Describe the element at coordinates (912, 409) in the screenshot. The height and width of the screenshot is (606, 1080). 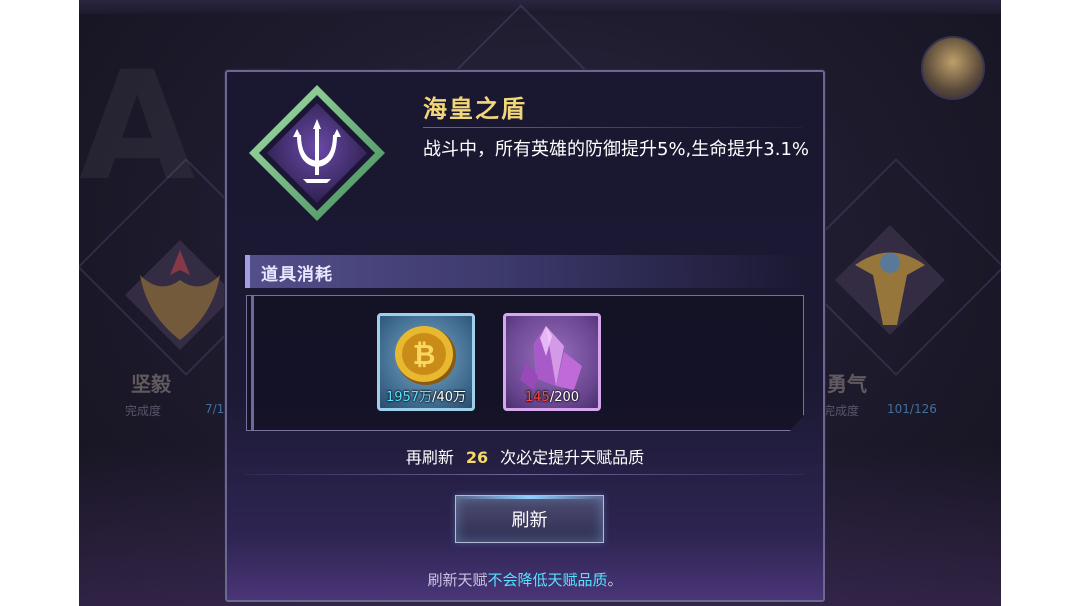
I see `background-right-progress-value: 101/126` at that location.